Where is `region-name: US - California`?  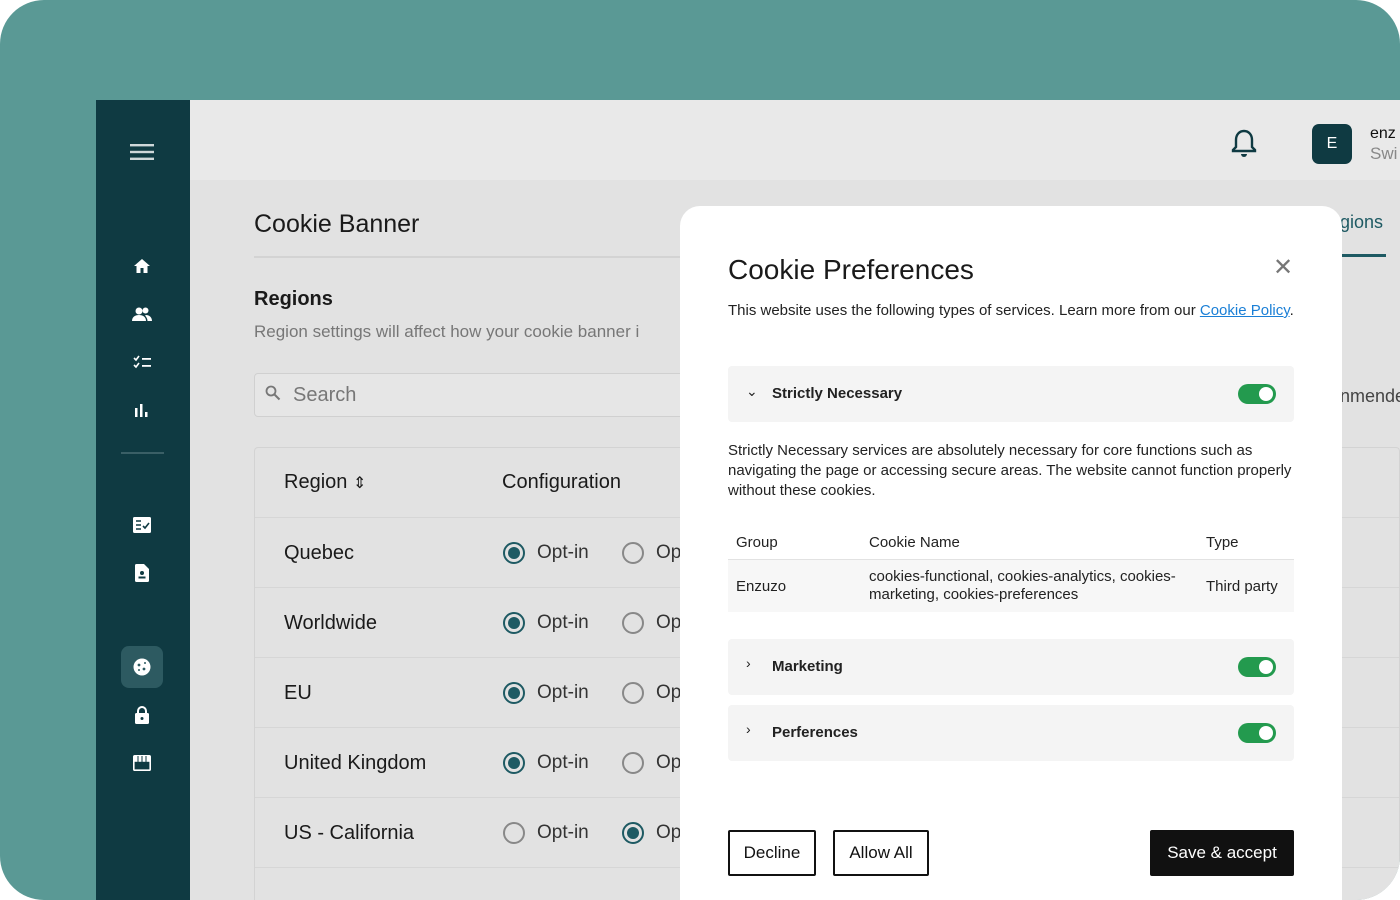
region-name: US - California is located at coordinates (349, 833).